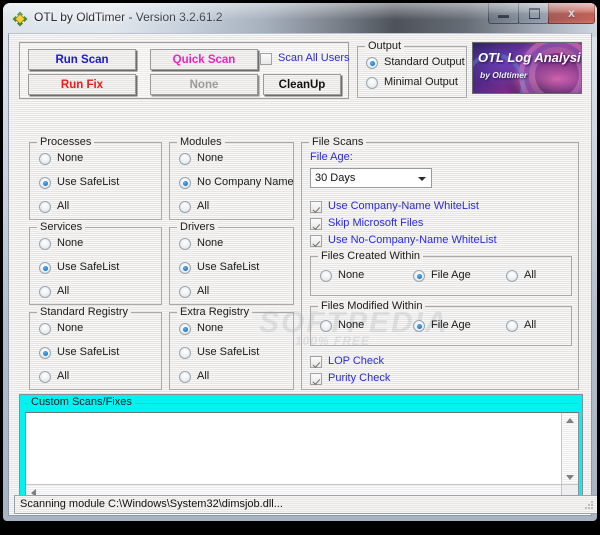 The image size is (600, 535). What do you see at coordinates (371, 178) in the screenshot?
I see `file-age-select: 30 Days` at bounding box center [371, 178].